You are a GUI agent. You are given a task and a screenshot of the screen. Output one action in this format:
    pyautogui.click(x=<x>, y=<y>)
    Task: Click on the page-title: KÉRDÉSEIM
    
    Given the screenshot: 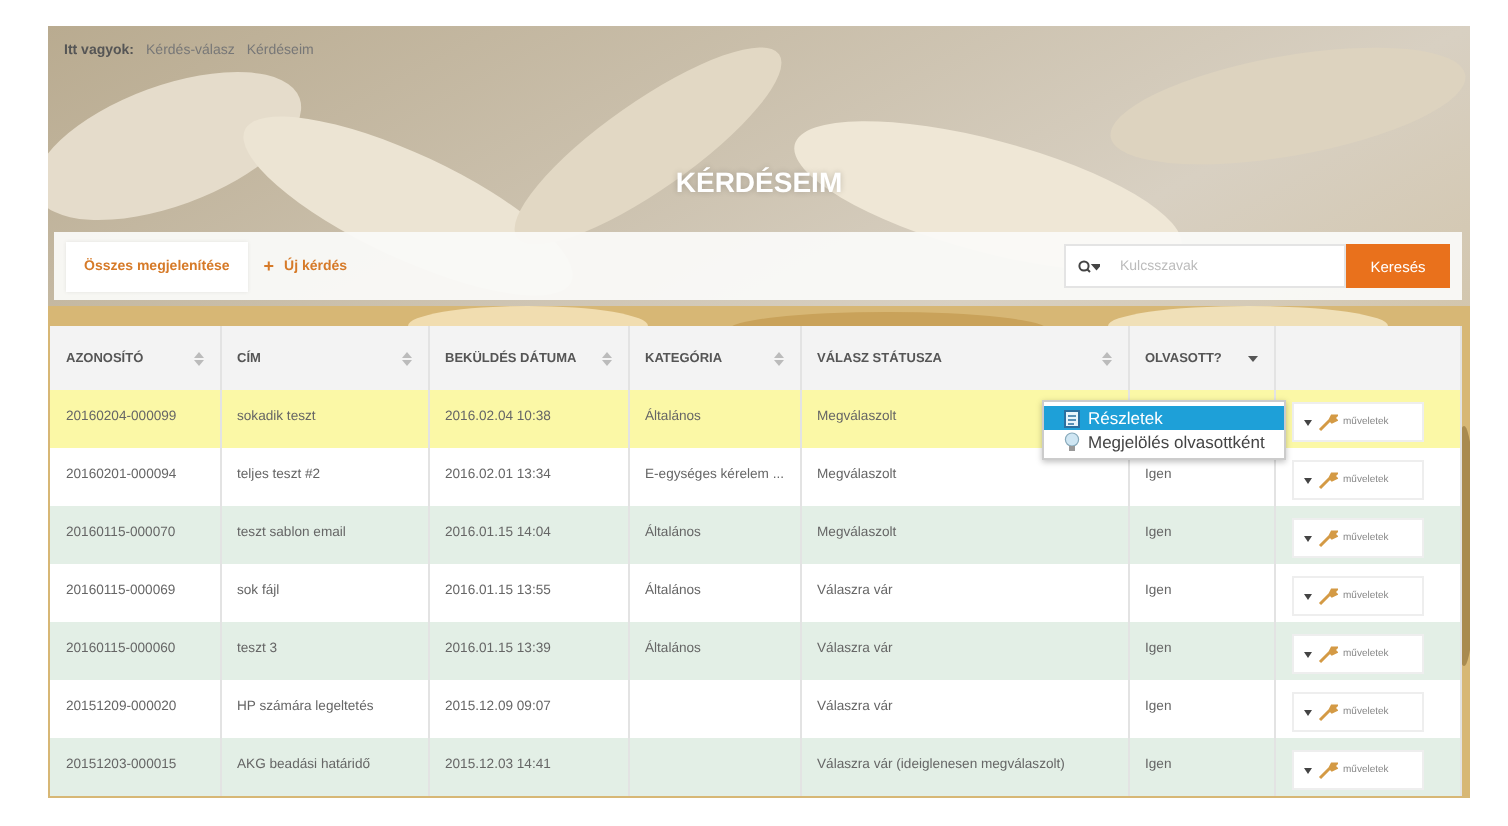 What is the action you would take?
    pyautogui.click(x=759, y=184)
    